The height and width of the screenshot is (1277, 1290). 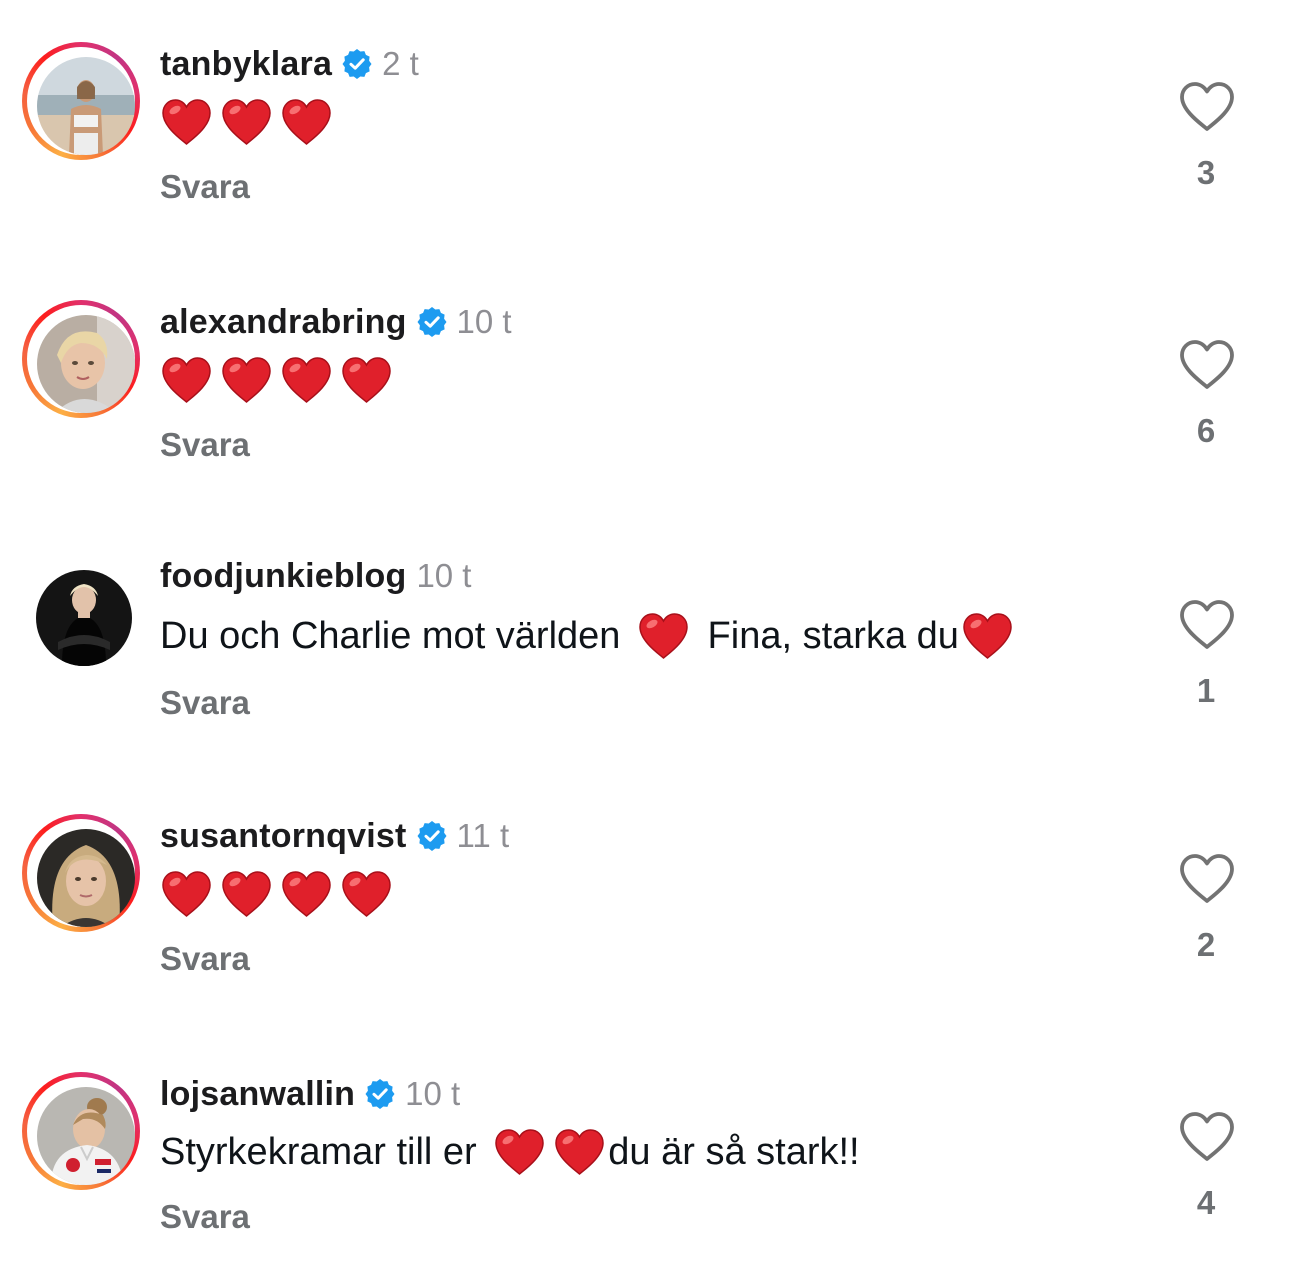 I want to click on username: foodjunkieblog, so click(x=283, y=576).